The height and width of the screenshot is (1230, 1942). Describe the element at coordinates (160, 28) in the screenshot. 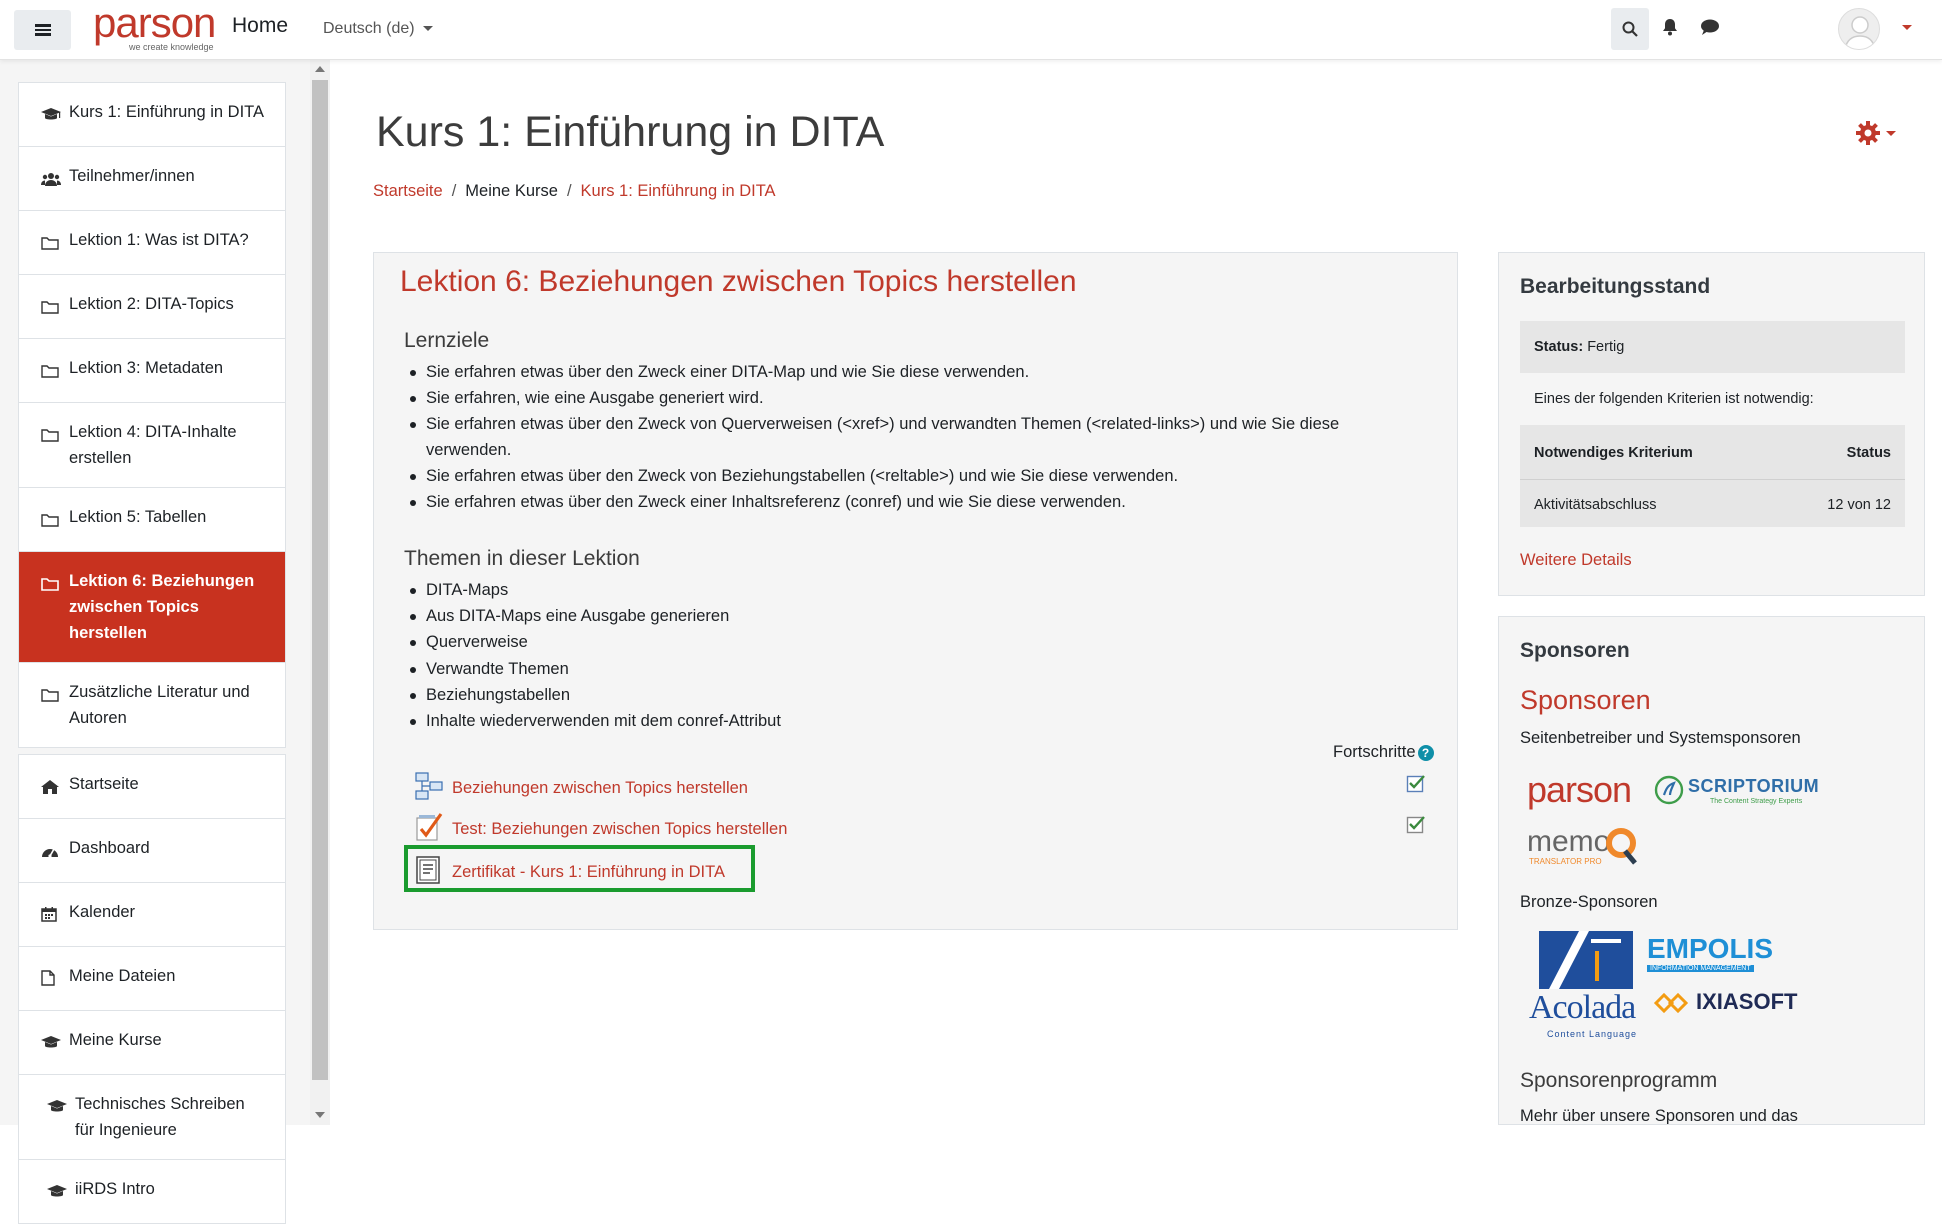

I see `site-logo: parson we create knowledge` at that location.